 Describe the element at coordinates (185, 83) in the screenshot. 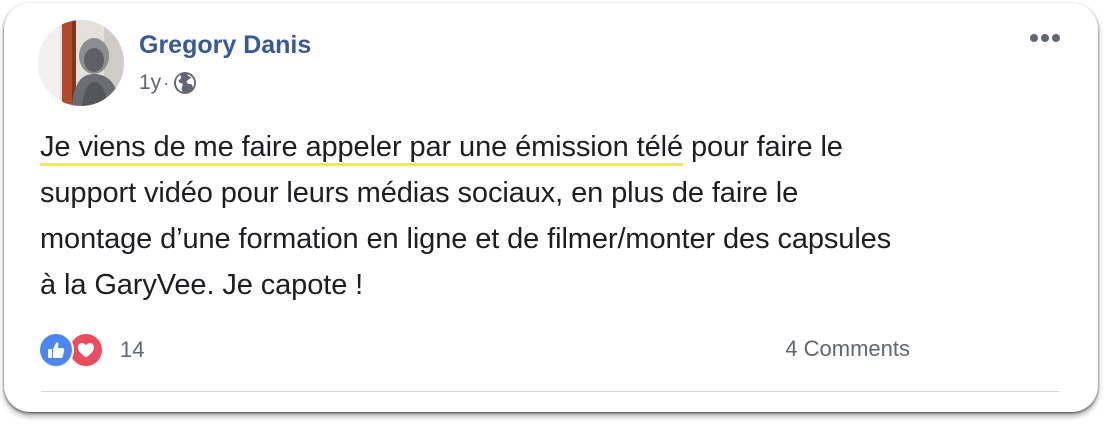

I see `globe-icon` at that location.